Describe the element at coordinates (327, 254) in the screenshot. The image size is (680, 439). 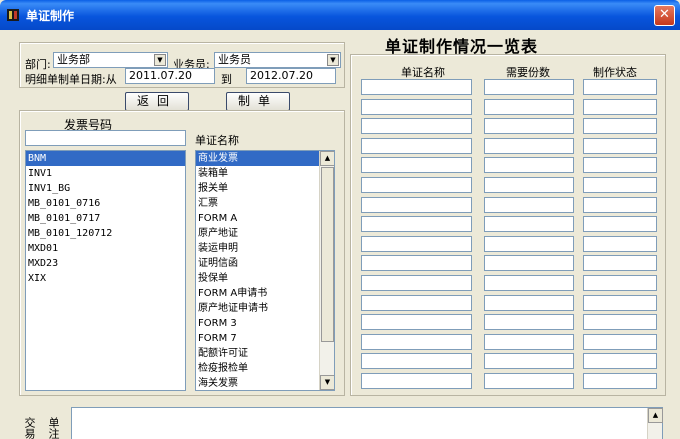
I see `scroll-thumb` at that location.